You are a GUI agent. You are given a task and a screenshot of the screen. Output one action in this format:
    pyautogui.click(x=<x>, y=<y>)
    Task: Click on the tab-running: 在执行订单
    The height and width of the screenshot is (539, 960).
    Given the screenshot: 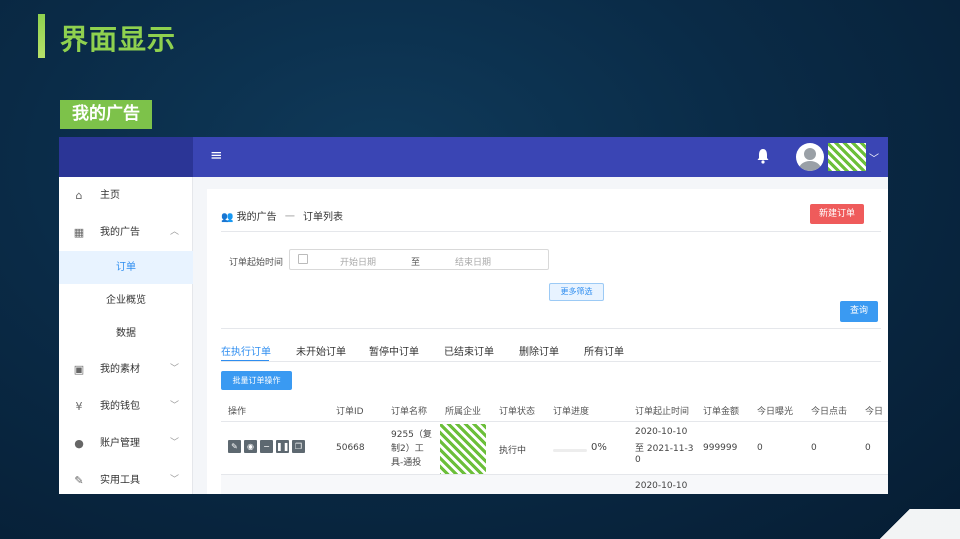 What is the action you would take?
    pyautogui.click(x=246, y=350)
    